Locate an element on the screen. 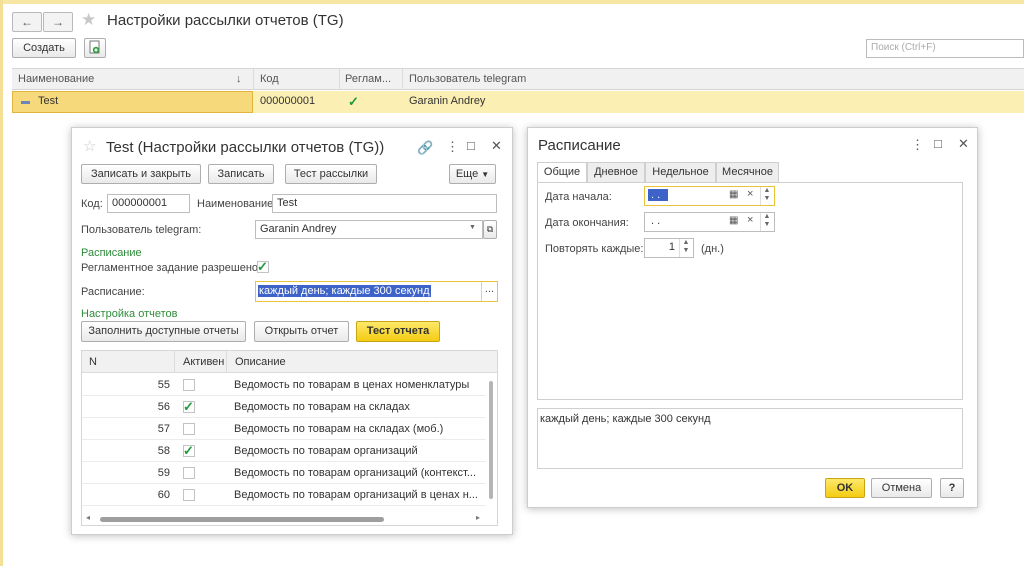 The height and width of the screenshot is (566, 1024). vertical-scrollbar is located at coordinates (492, 443).